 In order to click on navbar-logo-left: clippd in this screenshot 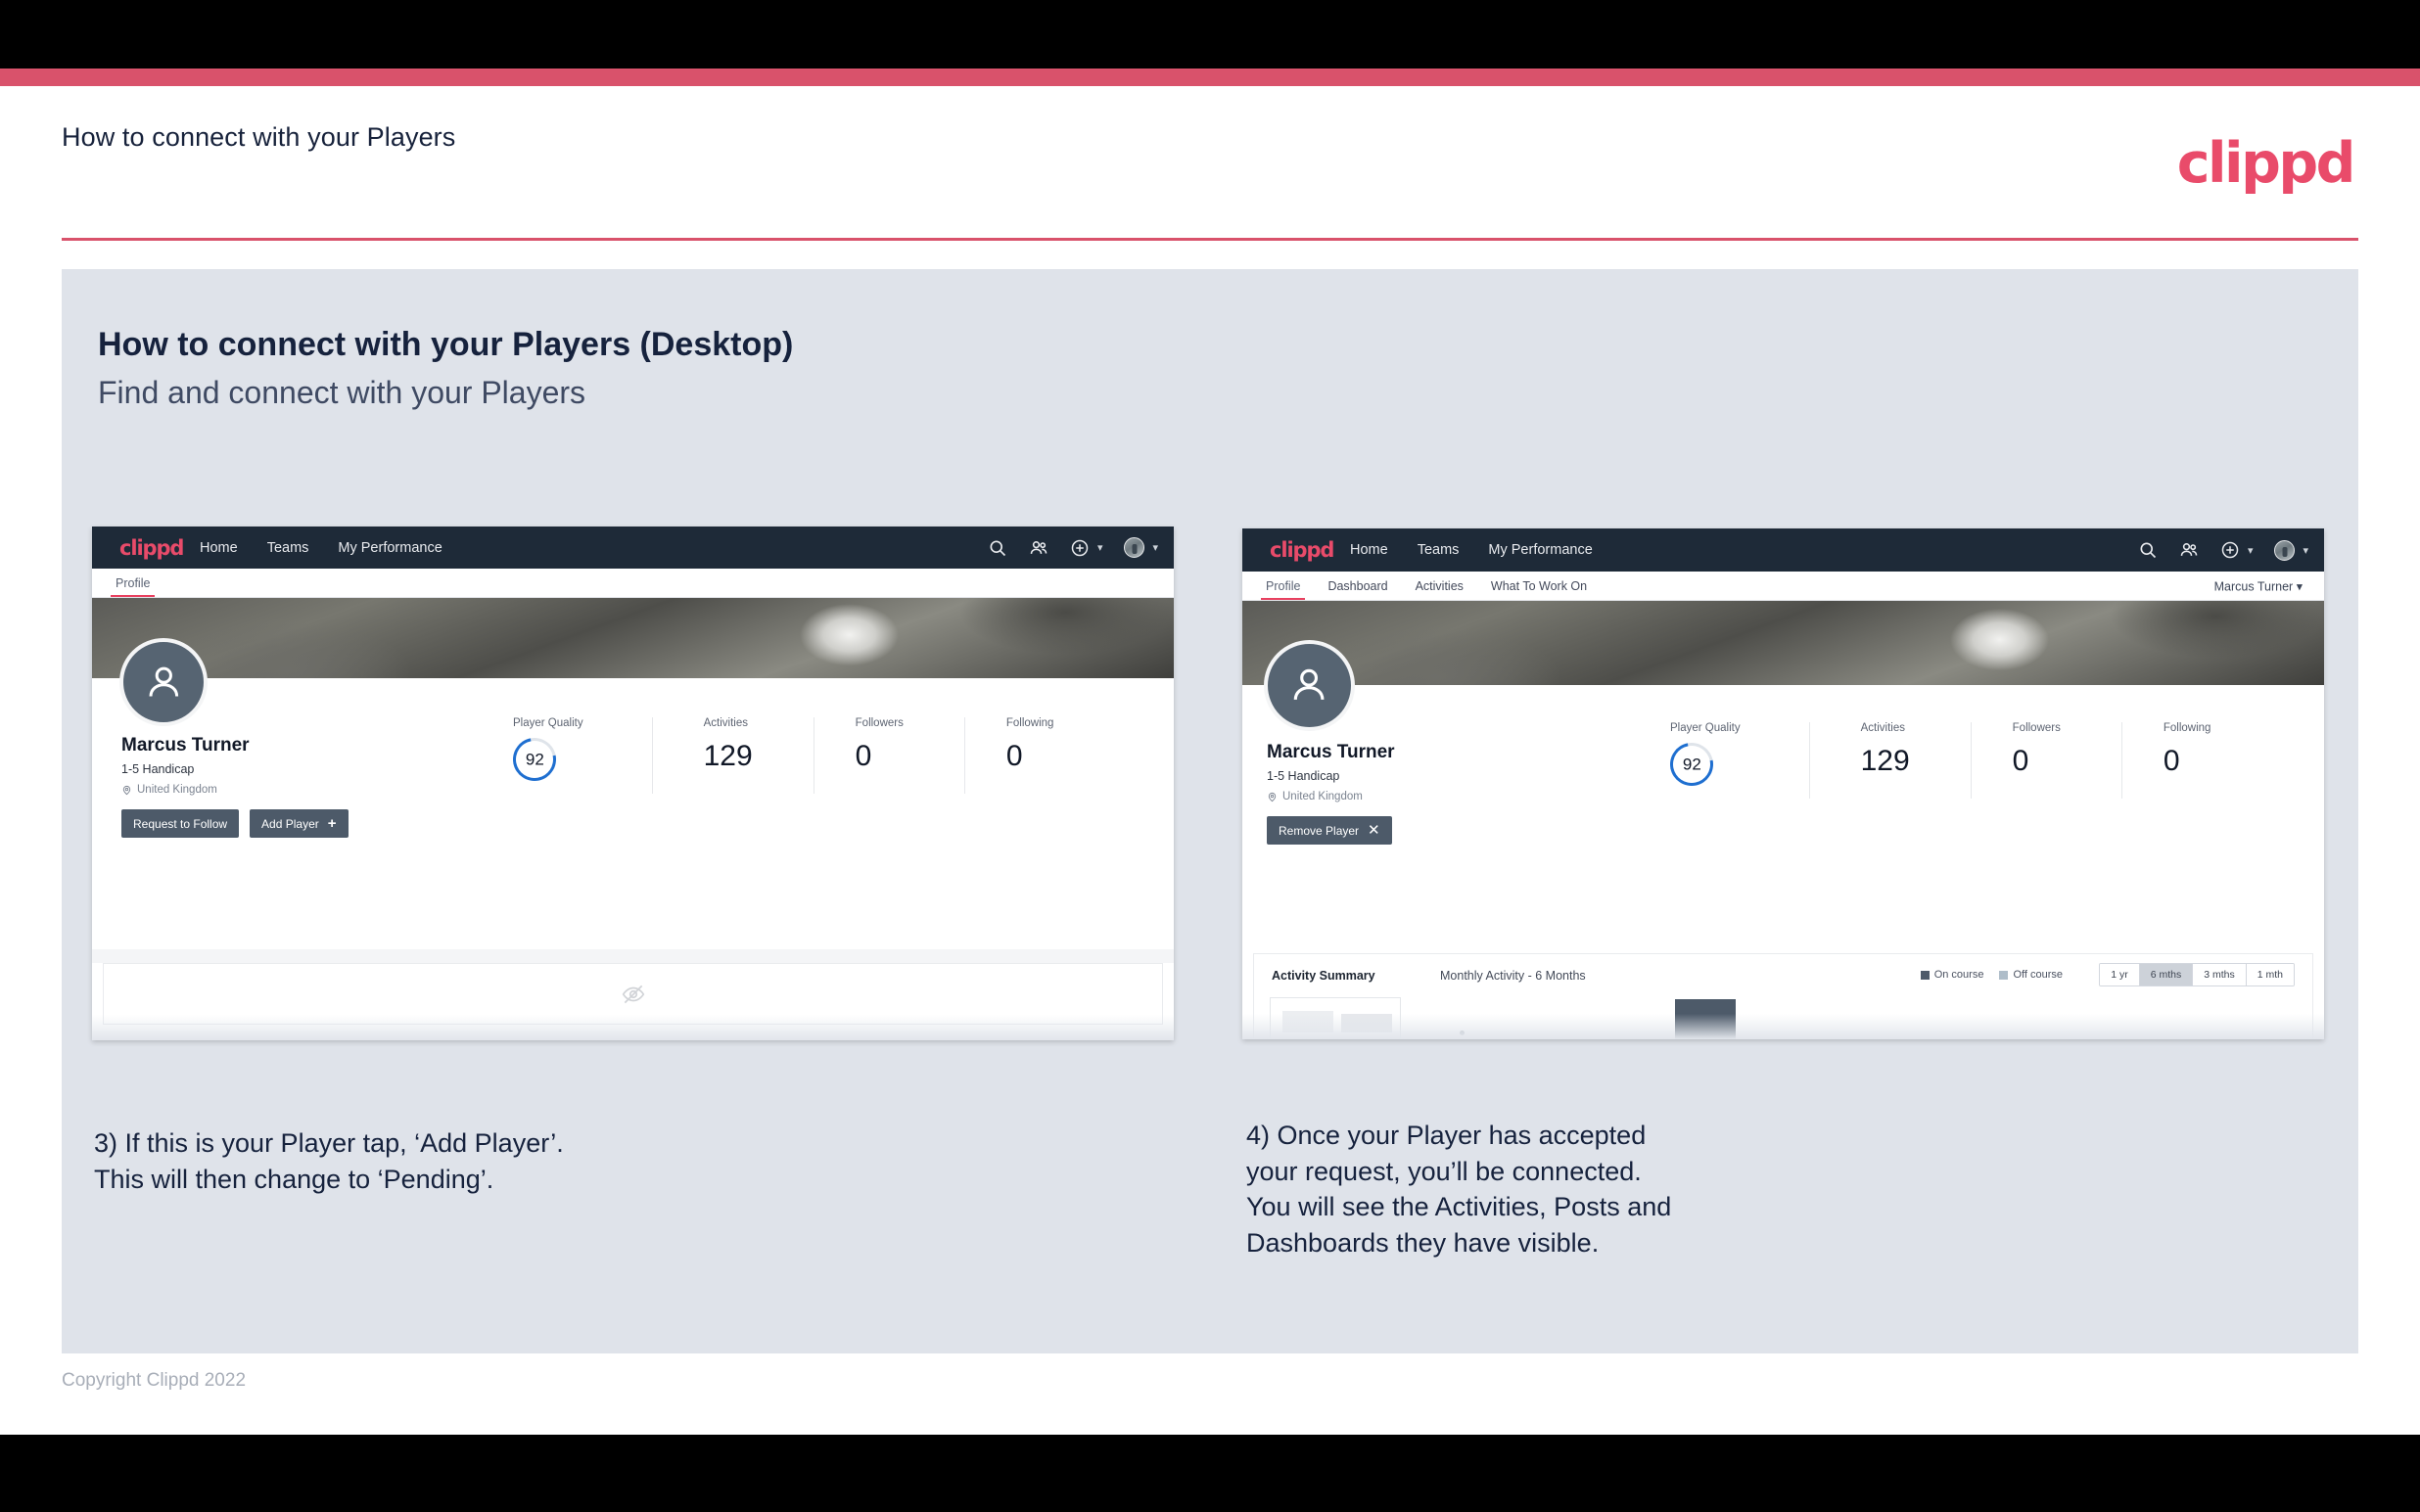, I will do `click(151, 548)`.